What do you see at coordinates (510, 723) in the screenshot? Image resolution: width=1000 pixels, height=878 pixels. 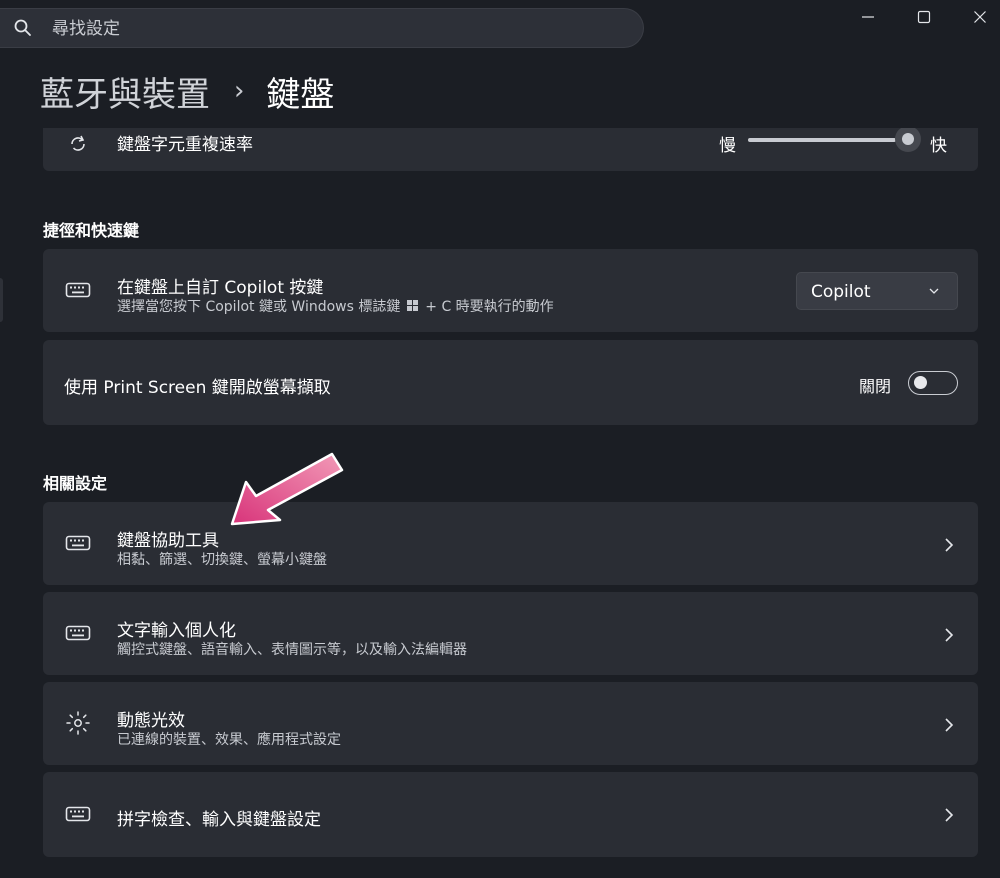 I see `related-item-dynamic-lighting: 動態光效 已連線的裝置、效果、應用程式設定` at bounding box center [510, 723].